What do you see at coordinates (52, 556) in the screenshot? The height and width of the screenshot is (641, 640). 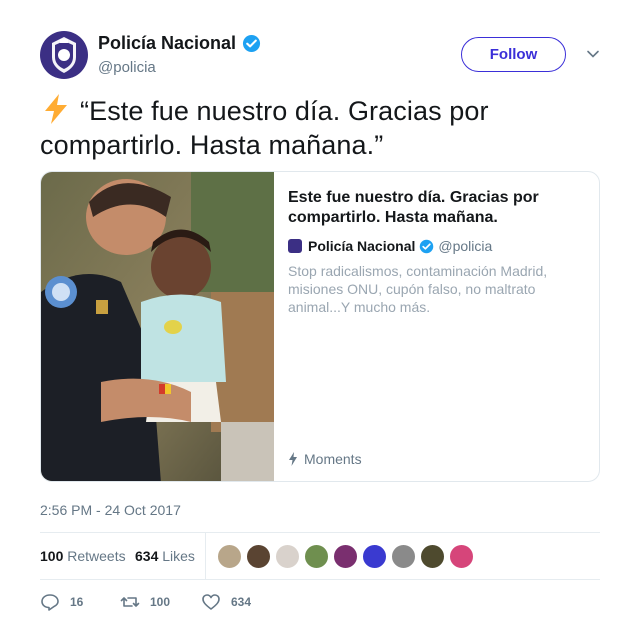 I see `retweets-count: 100` at bounding box center [52, 556].